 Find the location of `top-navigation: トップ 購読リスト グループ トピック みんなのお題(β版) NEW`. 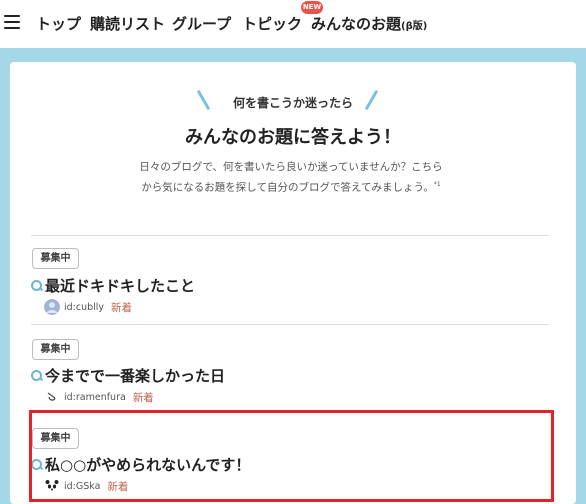

top-navigation: トップ 購読リスト グループ トピック みんなのお題(β版) NEW is located at coordinates (293, 23).